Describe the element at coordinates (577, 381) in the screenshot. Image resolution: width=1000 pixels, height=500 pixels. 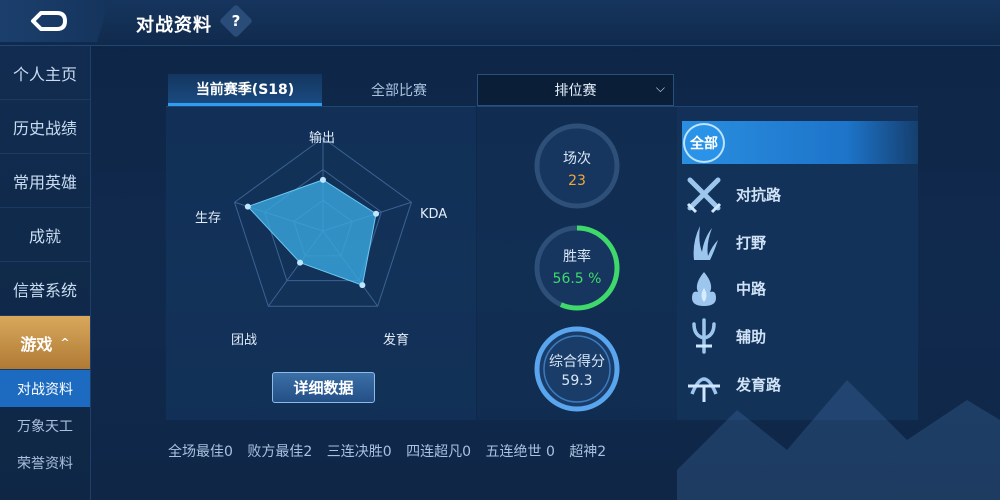
I see `score-value: 59.3` at that location.